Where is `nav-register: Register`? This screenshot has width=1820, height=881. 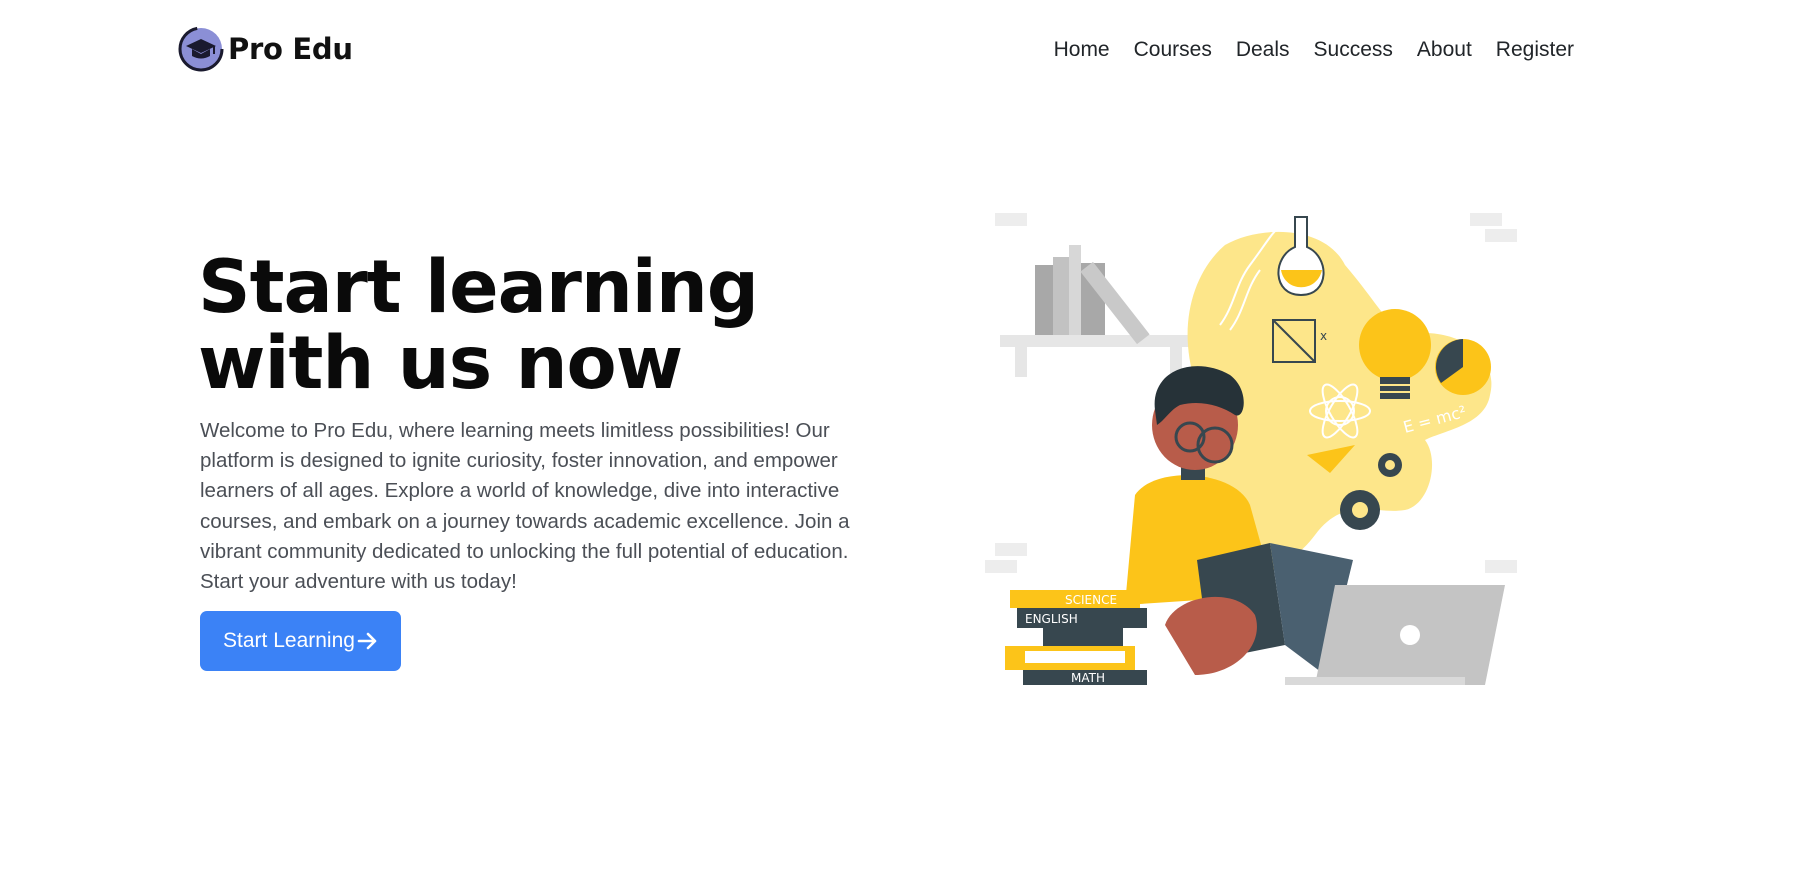 nav-register: Register is located at coordinates (1535, 50).